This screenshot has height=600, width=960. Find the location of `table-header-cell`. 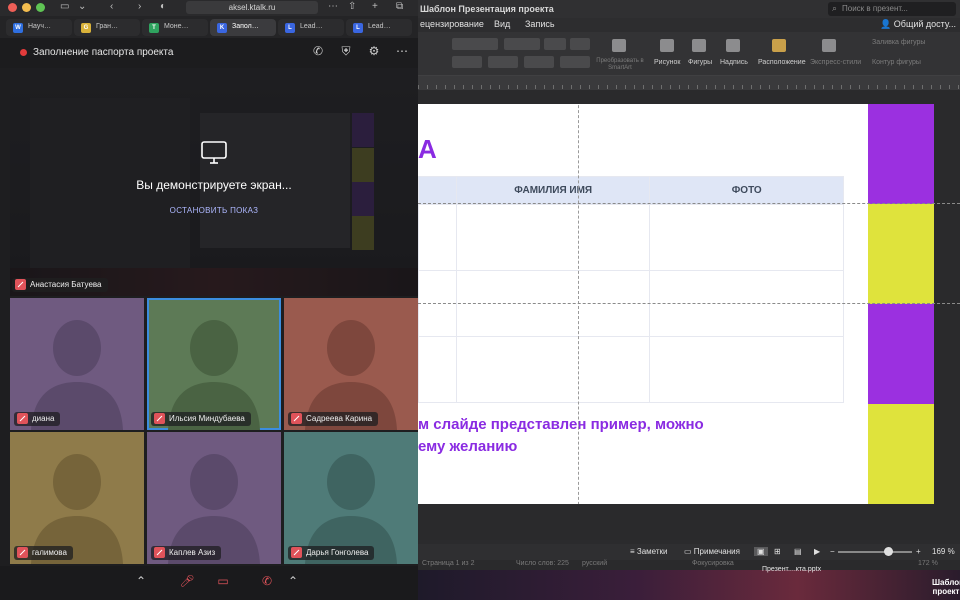

table-header-cell is located at coordinates (437, 190).